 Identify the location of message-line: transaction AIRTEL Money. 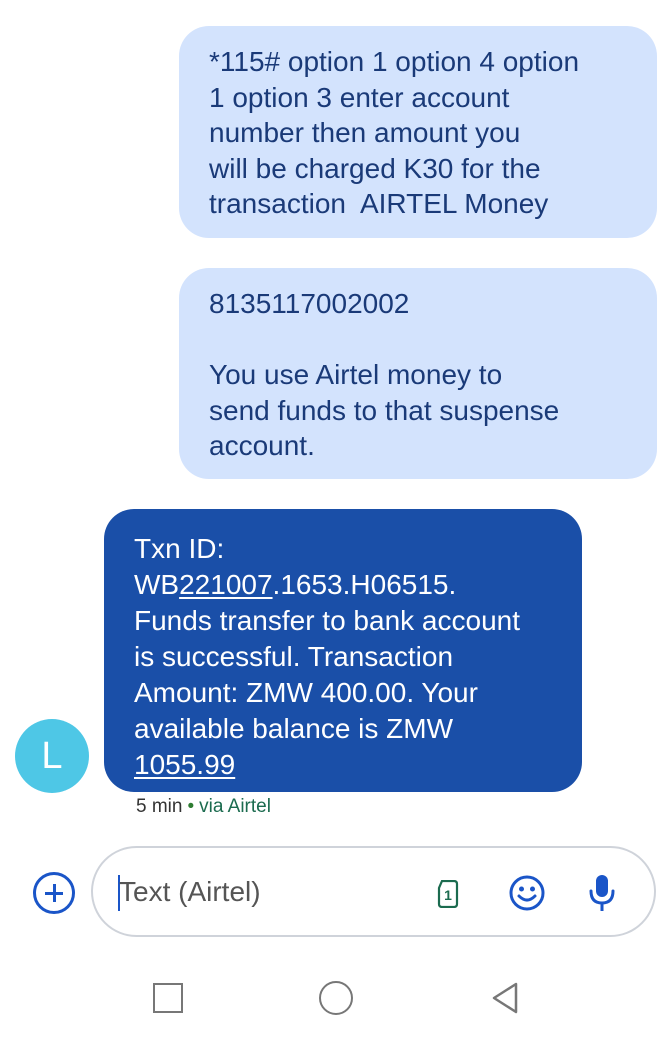
(379, 203).